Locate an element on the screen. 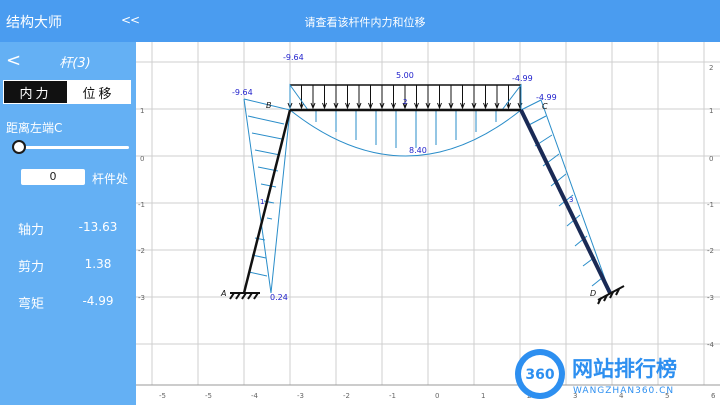 Image resolution: width=720 pixels, height=409 pixels. watermark-logo: 360 网站排行榜 WANGZHAN360.CN is located at coordinates (615, 374).